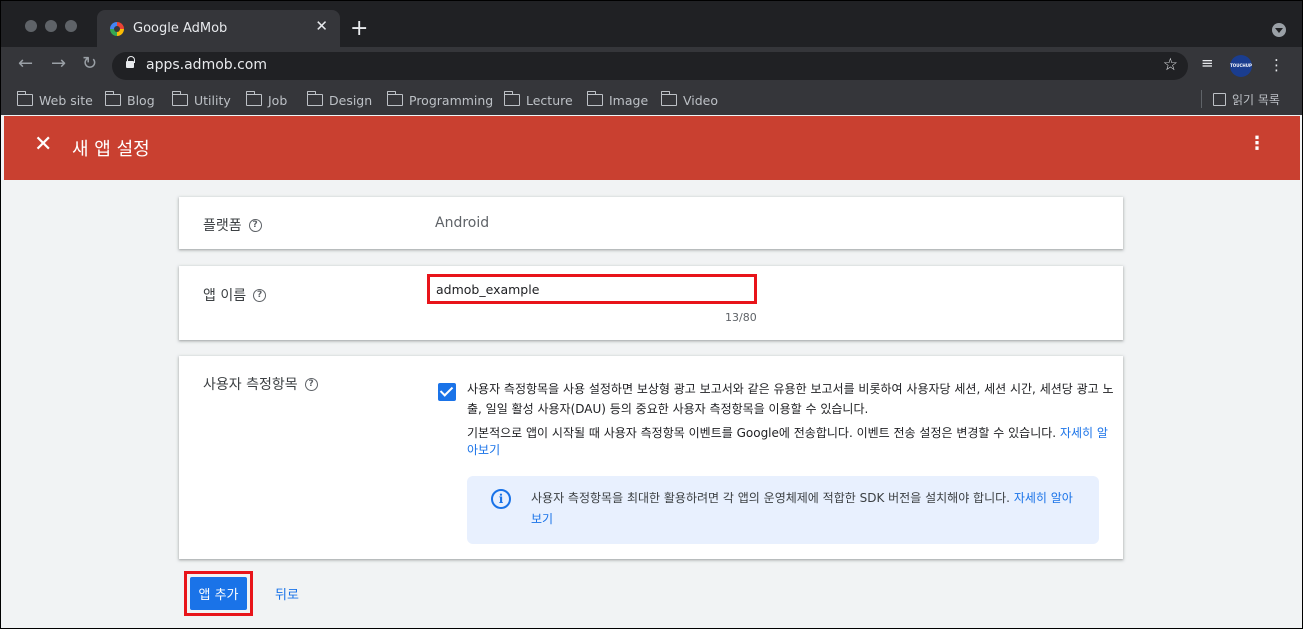  I want to click on user-metrics-checkbox, so click(447, 392).